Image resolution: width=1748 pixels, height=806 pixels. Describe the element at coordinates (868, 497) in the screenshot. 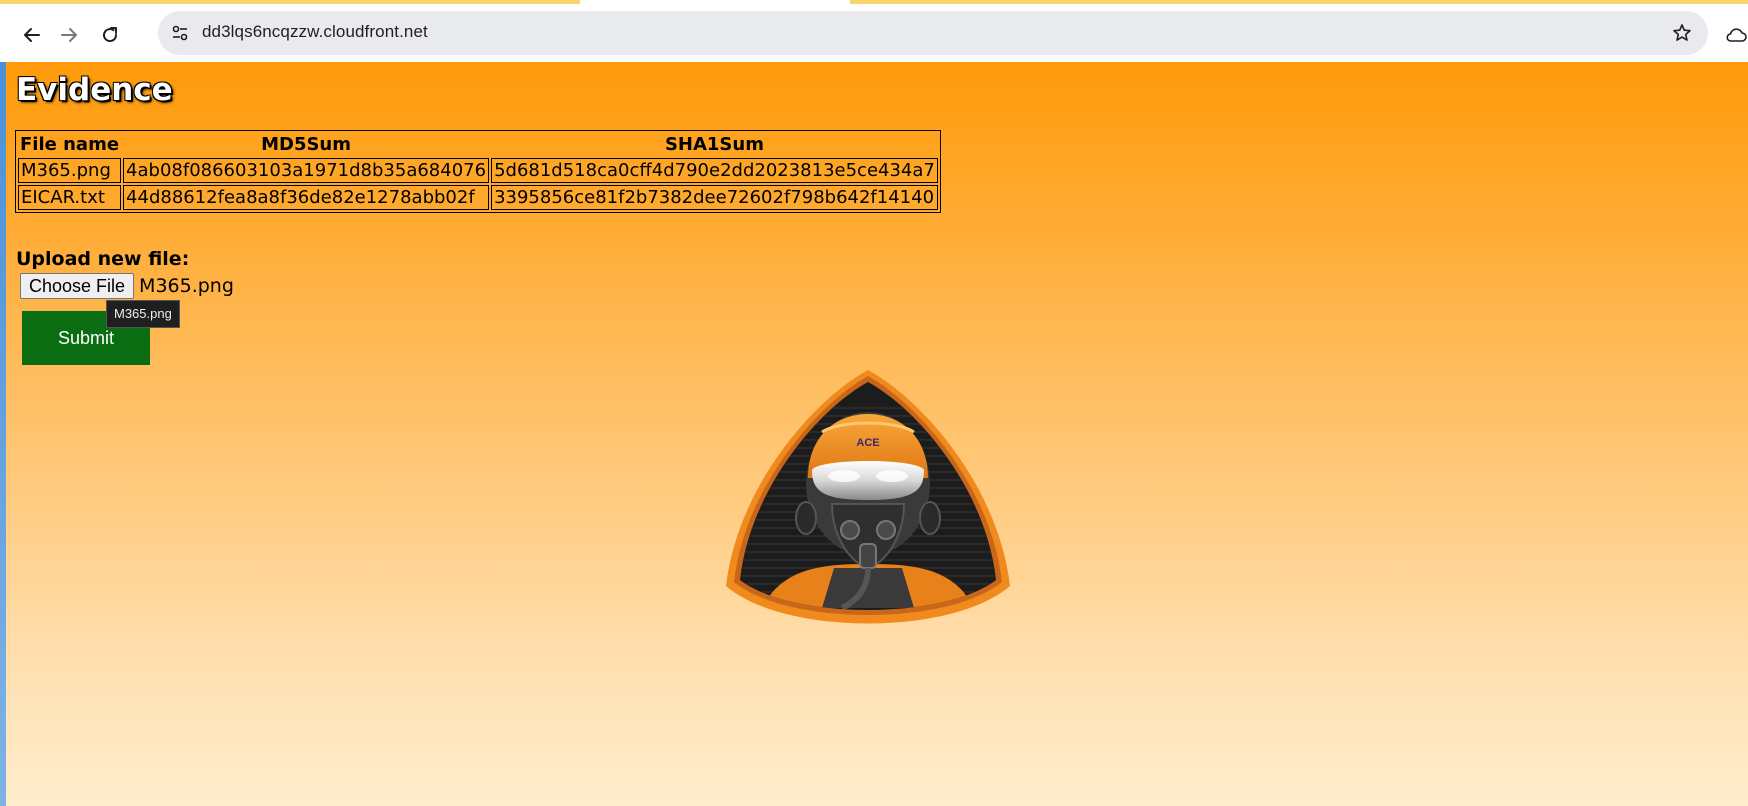

I see `ace-pilot-badge: ACE` at that location.